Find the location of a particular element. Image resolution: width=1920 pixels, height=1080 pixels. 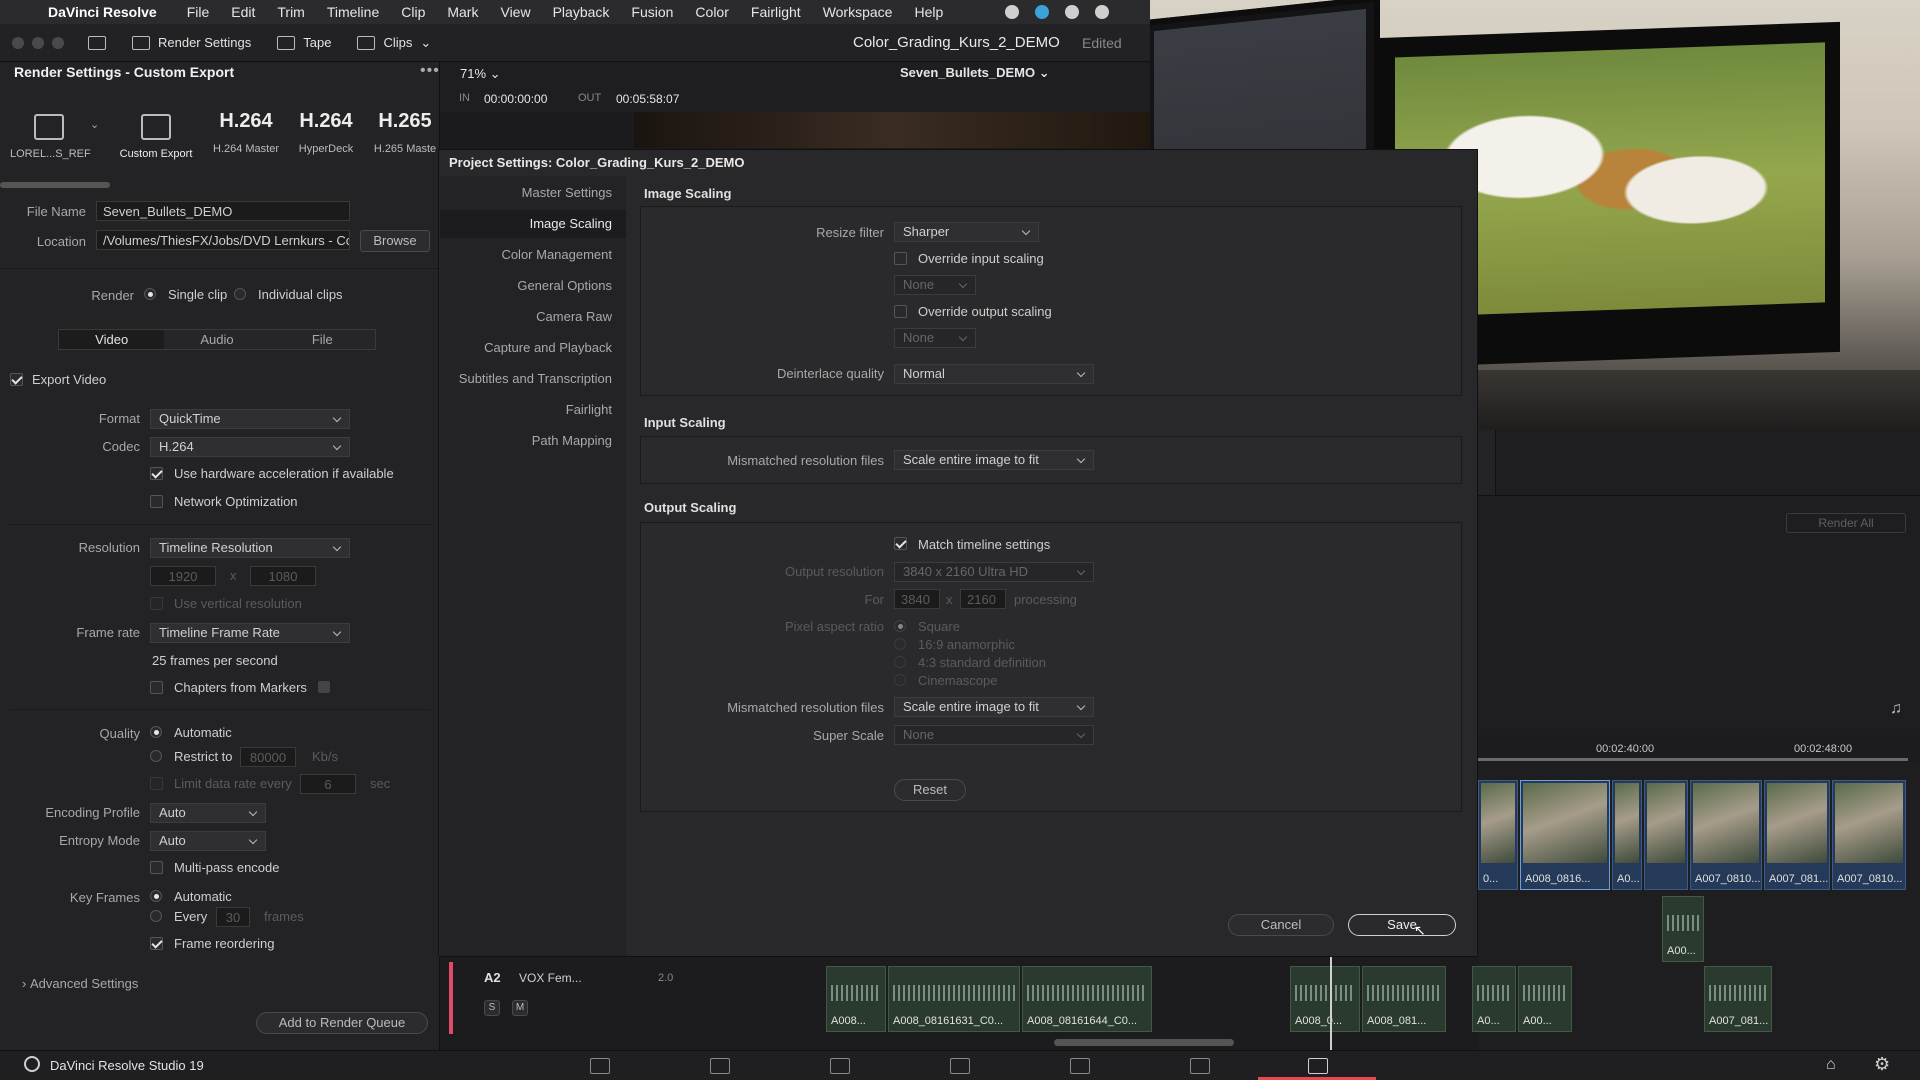

search-icon is located at coordinates (1042, 12).